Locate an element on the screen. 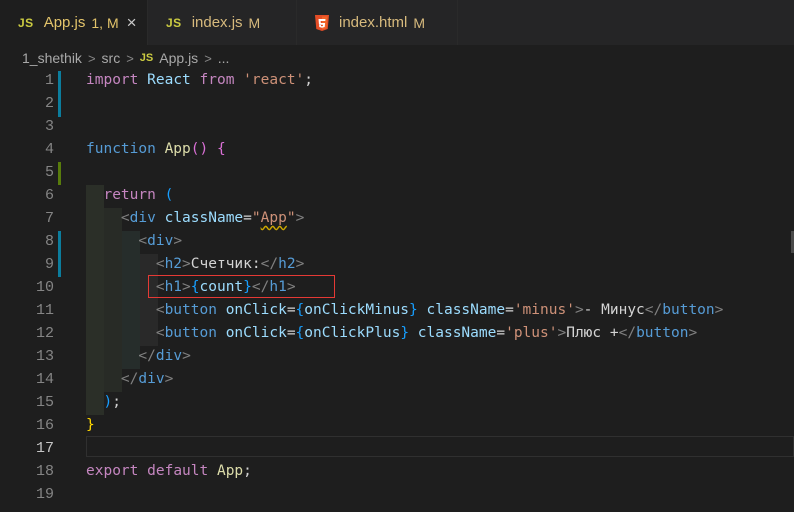  tab-status: 1, M is located at coordinates (105, 22).